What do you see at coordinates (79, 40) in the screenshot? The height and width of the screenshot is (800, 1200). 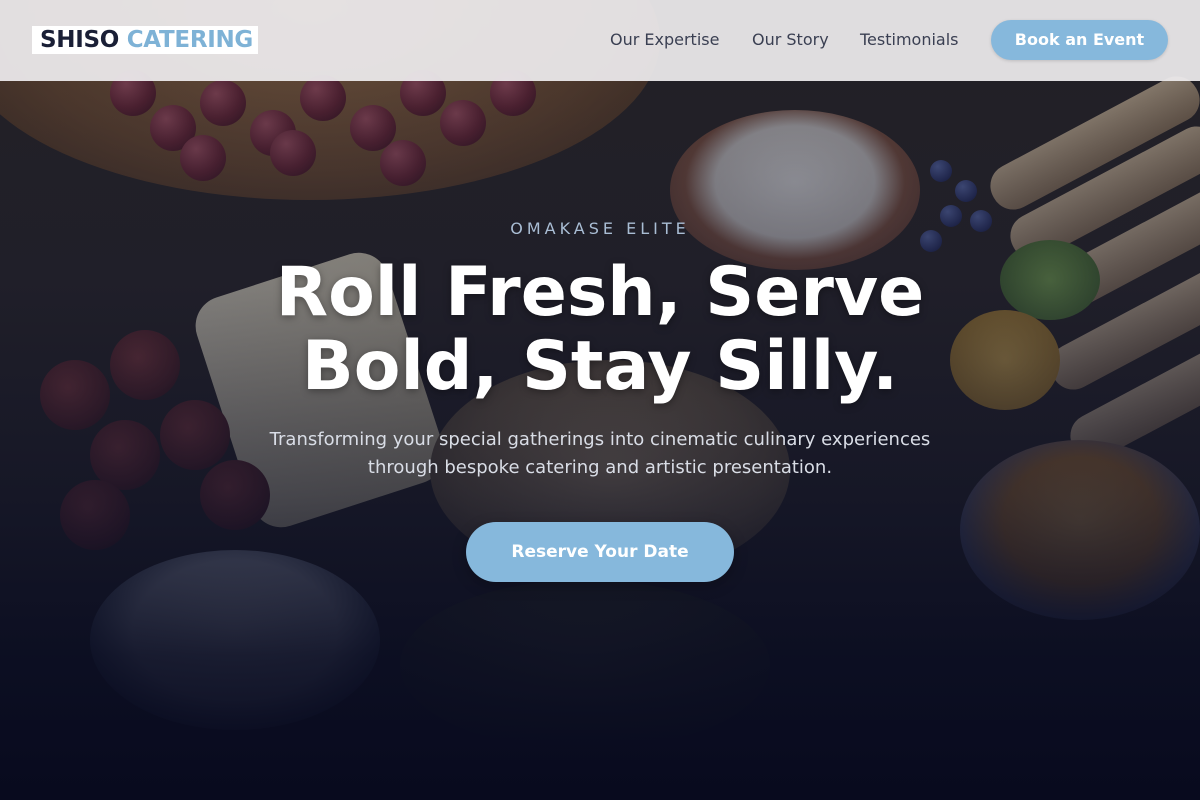 I see `brand-logo-word-shiso: SHISO` at bounding box center [79, 40].